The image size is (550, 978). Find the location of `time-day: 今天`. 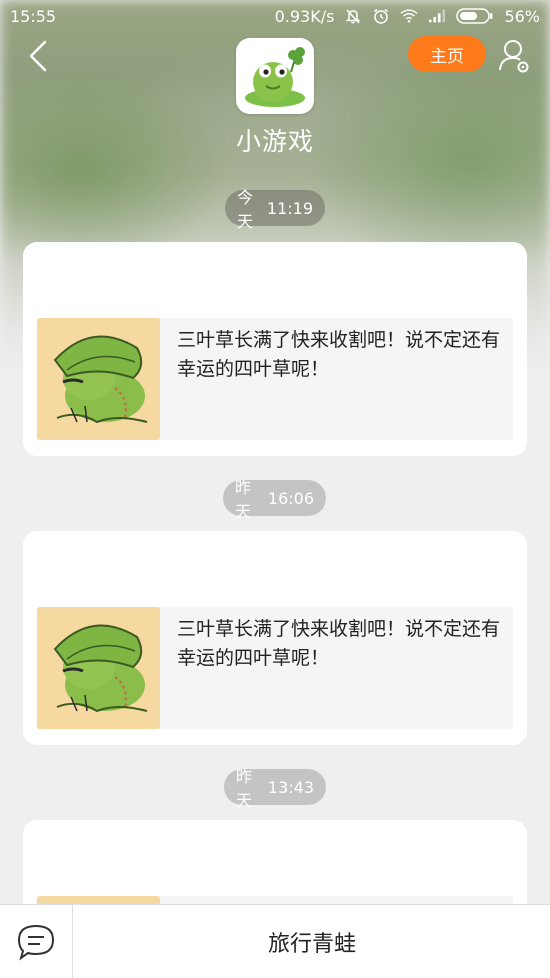

time-day: 今天 is located at coordinates (245, 209).